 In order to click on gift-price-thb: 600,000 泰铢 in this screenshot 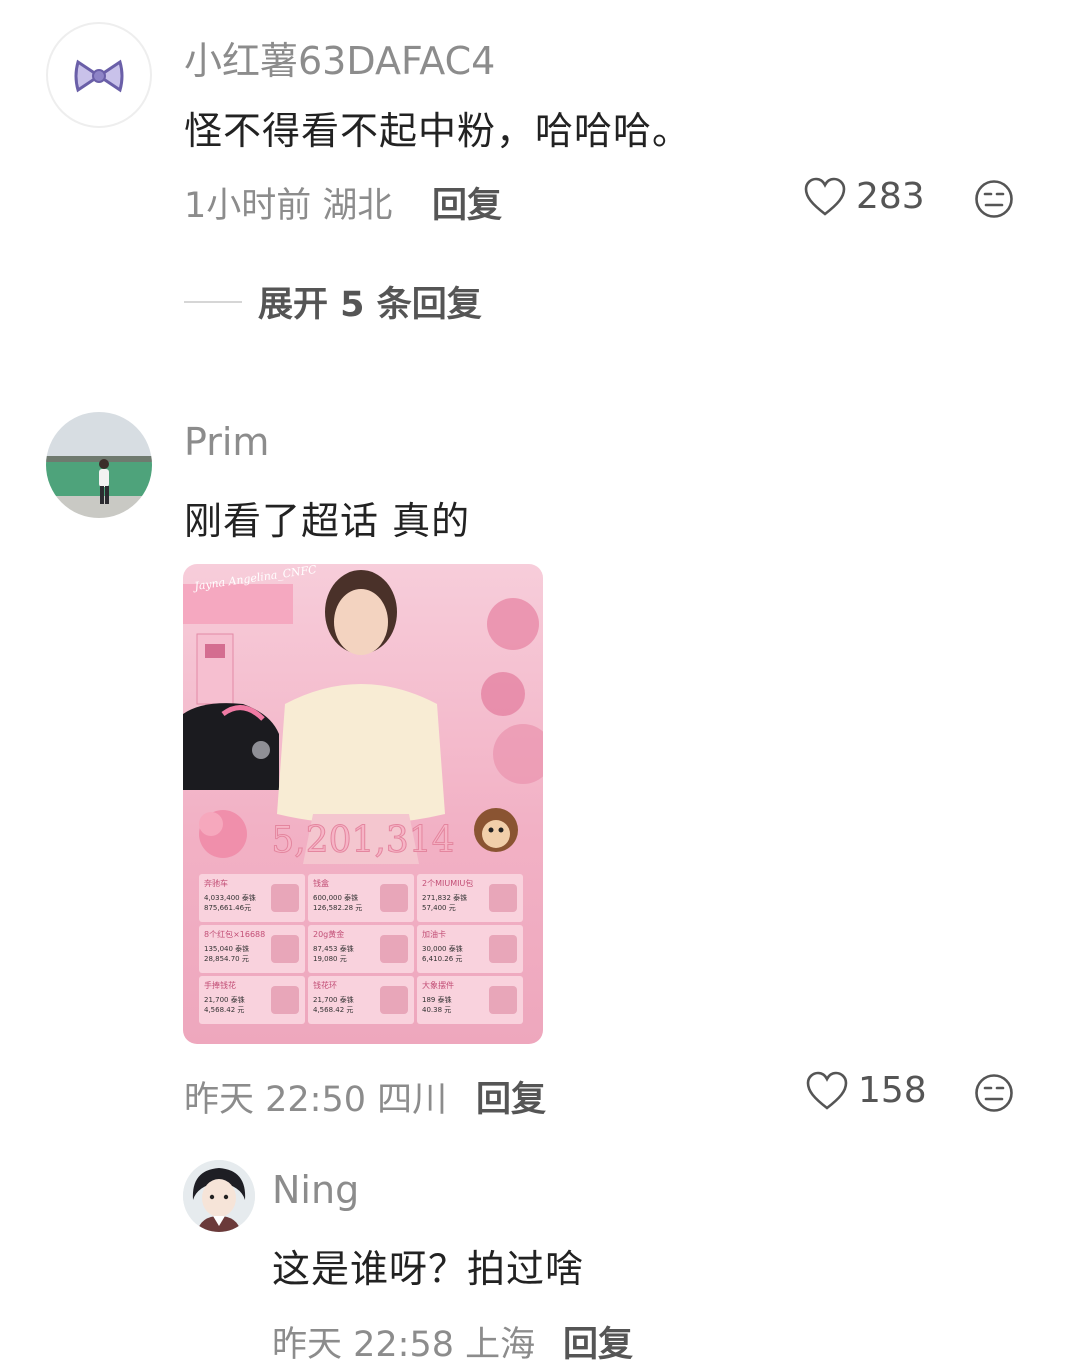, I will do `click(335, 897)`.